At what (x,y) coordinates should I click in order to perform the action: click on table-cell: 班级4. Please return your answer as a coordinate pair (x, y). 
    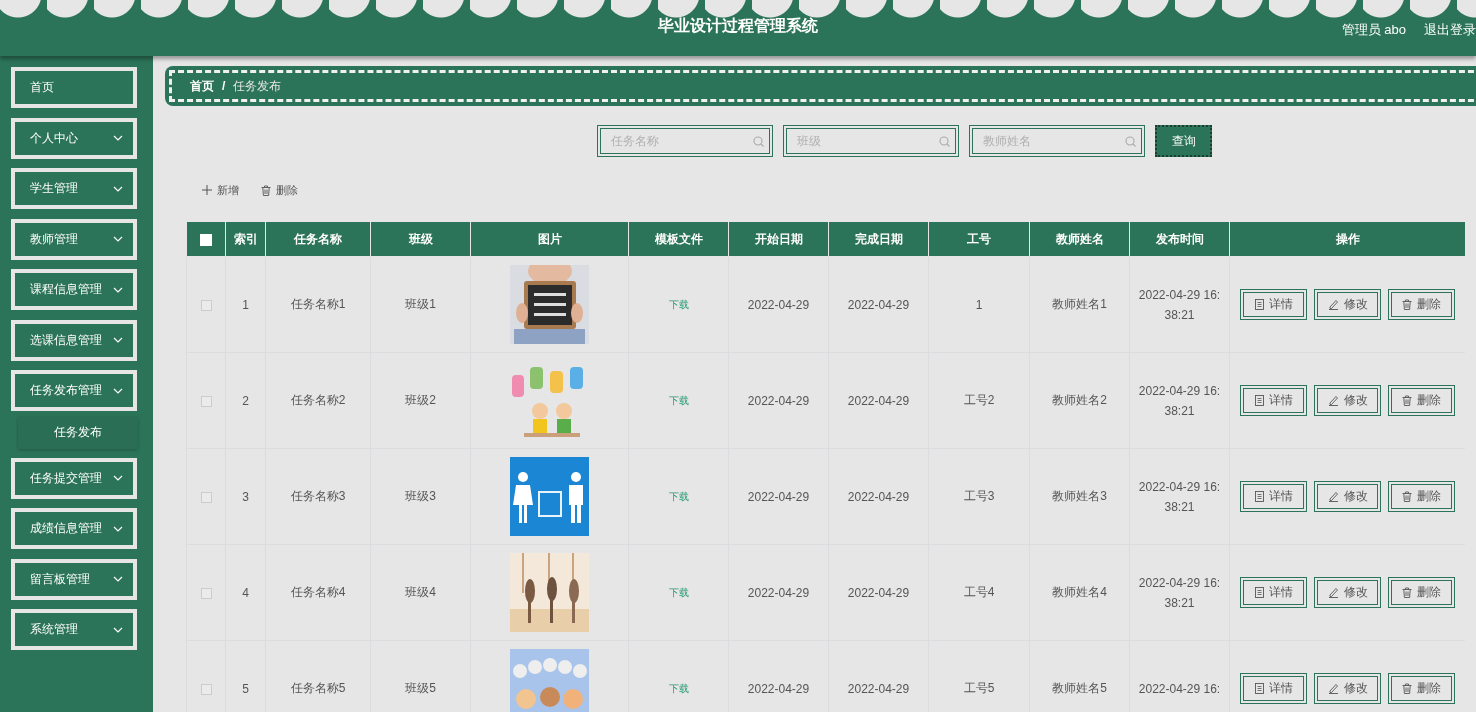
    Looking at the image, I should click on (420, 592).